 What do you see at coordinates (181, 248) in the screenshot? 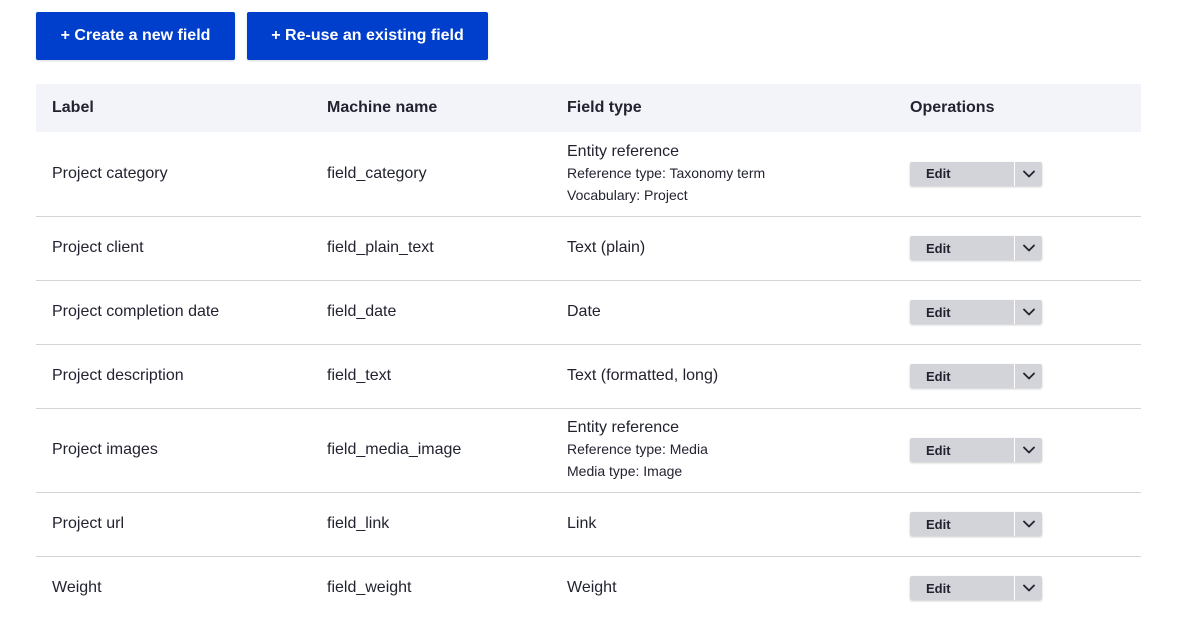
I see `field-label: Project client` at bounding box center [181, 248].